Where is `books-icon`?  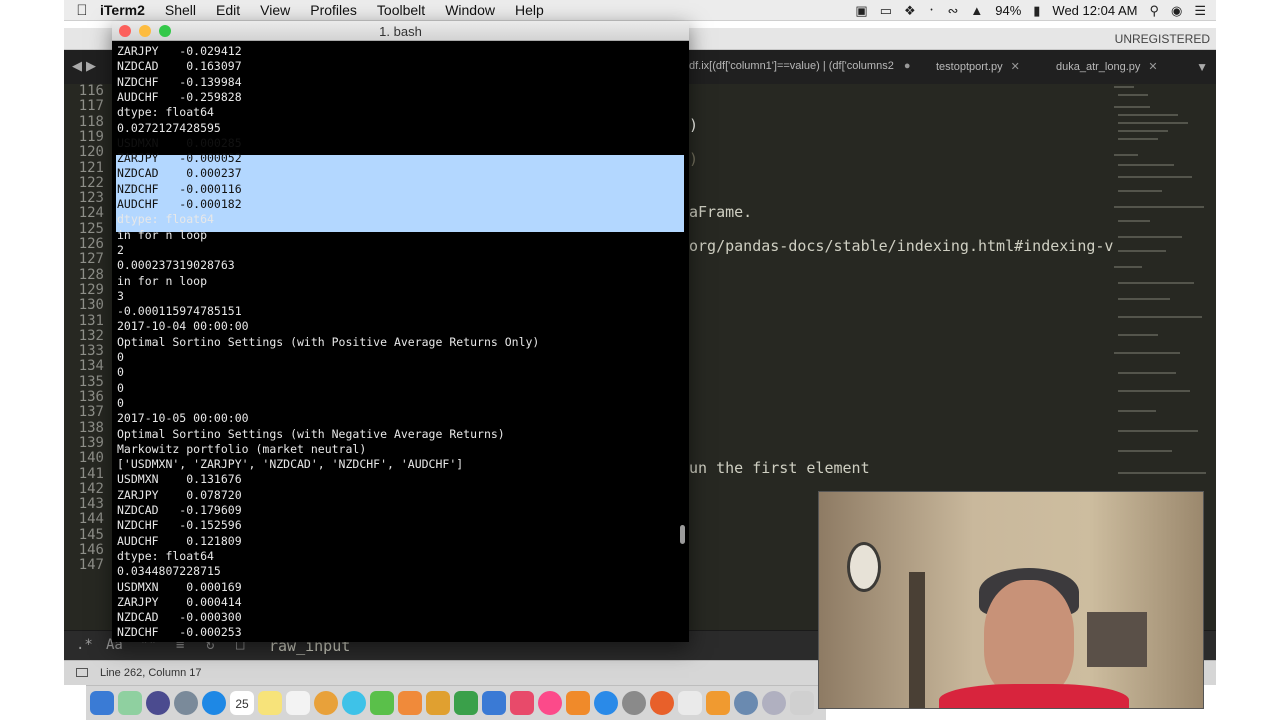
books-icon is located at coordinates (578, 703).